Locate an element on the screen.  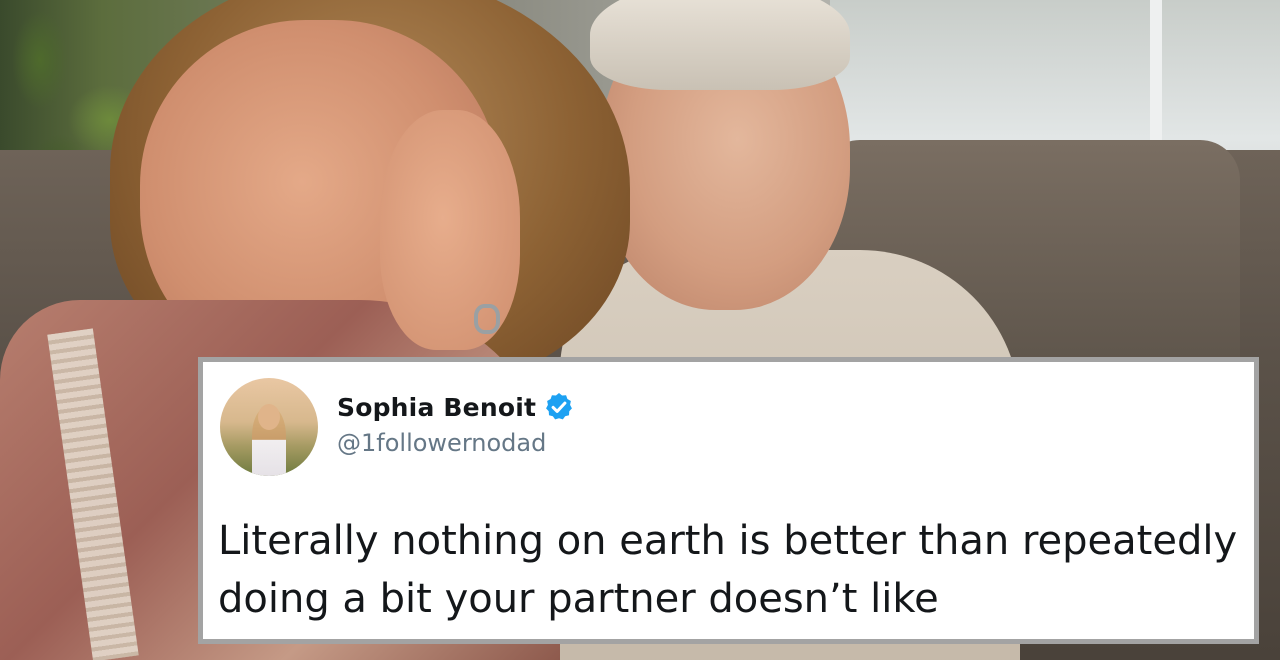
avatar is located at coordinates (269, 427).